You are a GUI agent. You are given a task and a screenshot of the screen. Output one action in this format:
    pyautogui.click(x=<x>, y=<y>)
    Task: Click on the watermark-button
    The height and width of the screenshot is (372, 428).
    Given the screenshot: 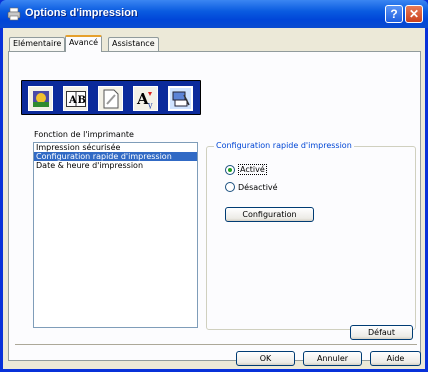 What is the action you would take?
    pyautogui.click(x=110, y=98)
    